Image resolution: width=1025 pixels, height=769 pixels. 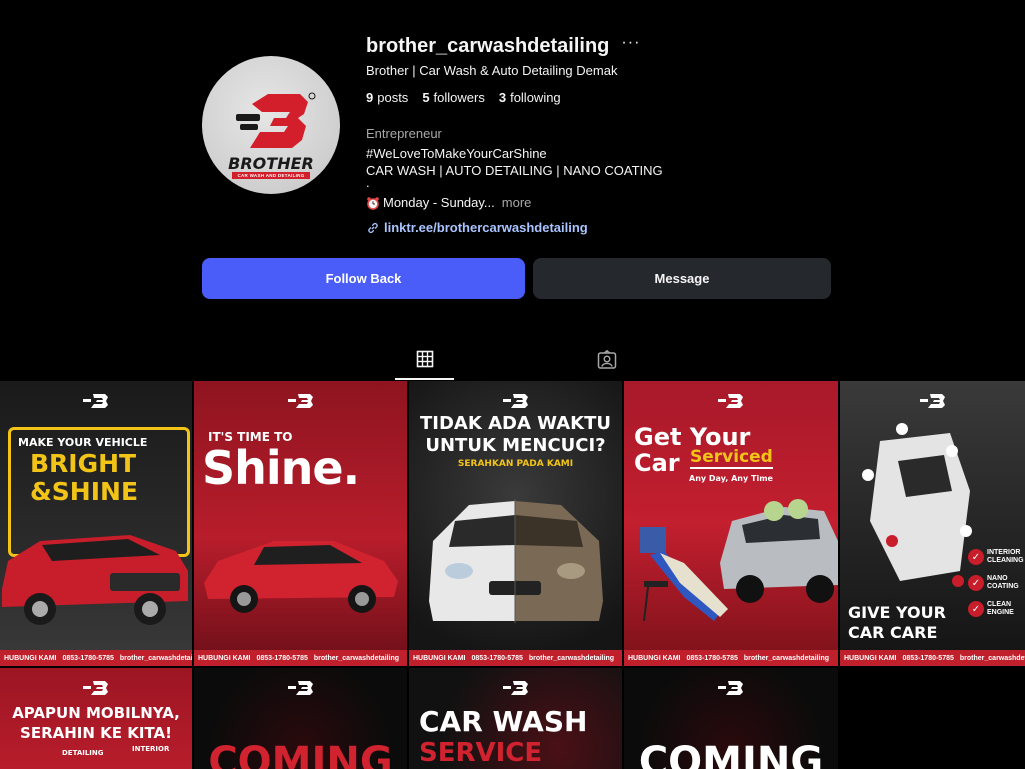 I want to click on red-suv-image, so click(x=95, y=580).